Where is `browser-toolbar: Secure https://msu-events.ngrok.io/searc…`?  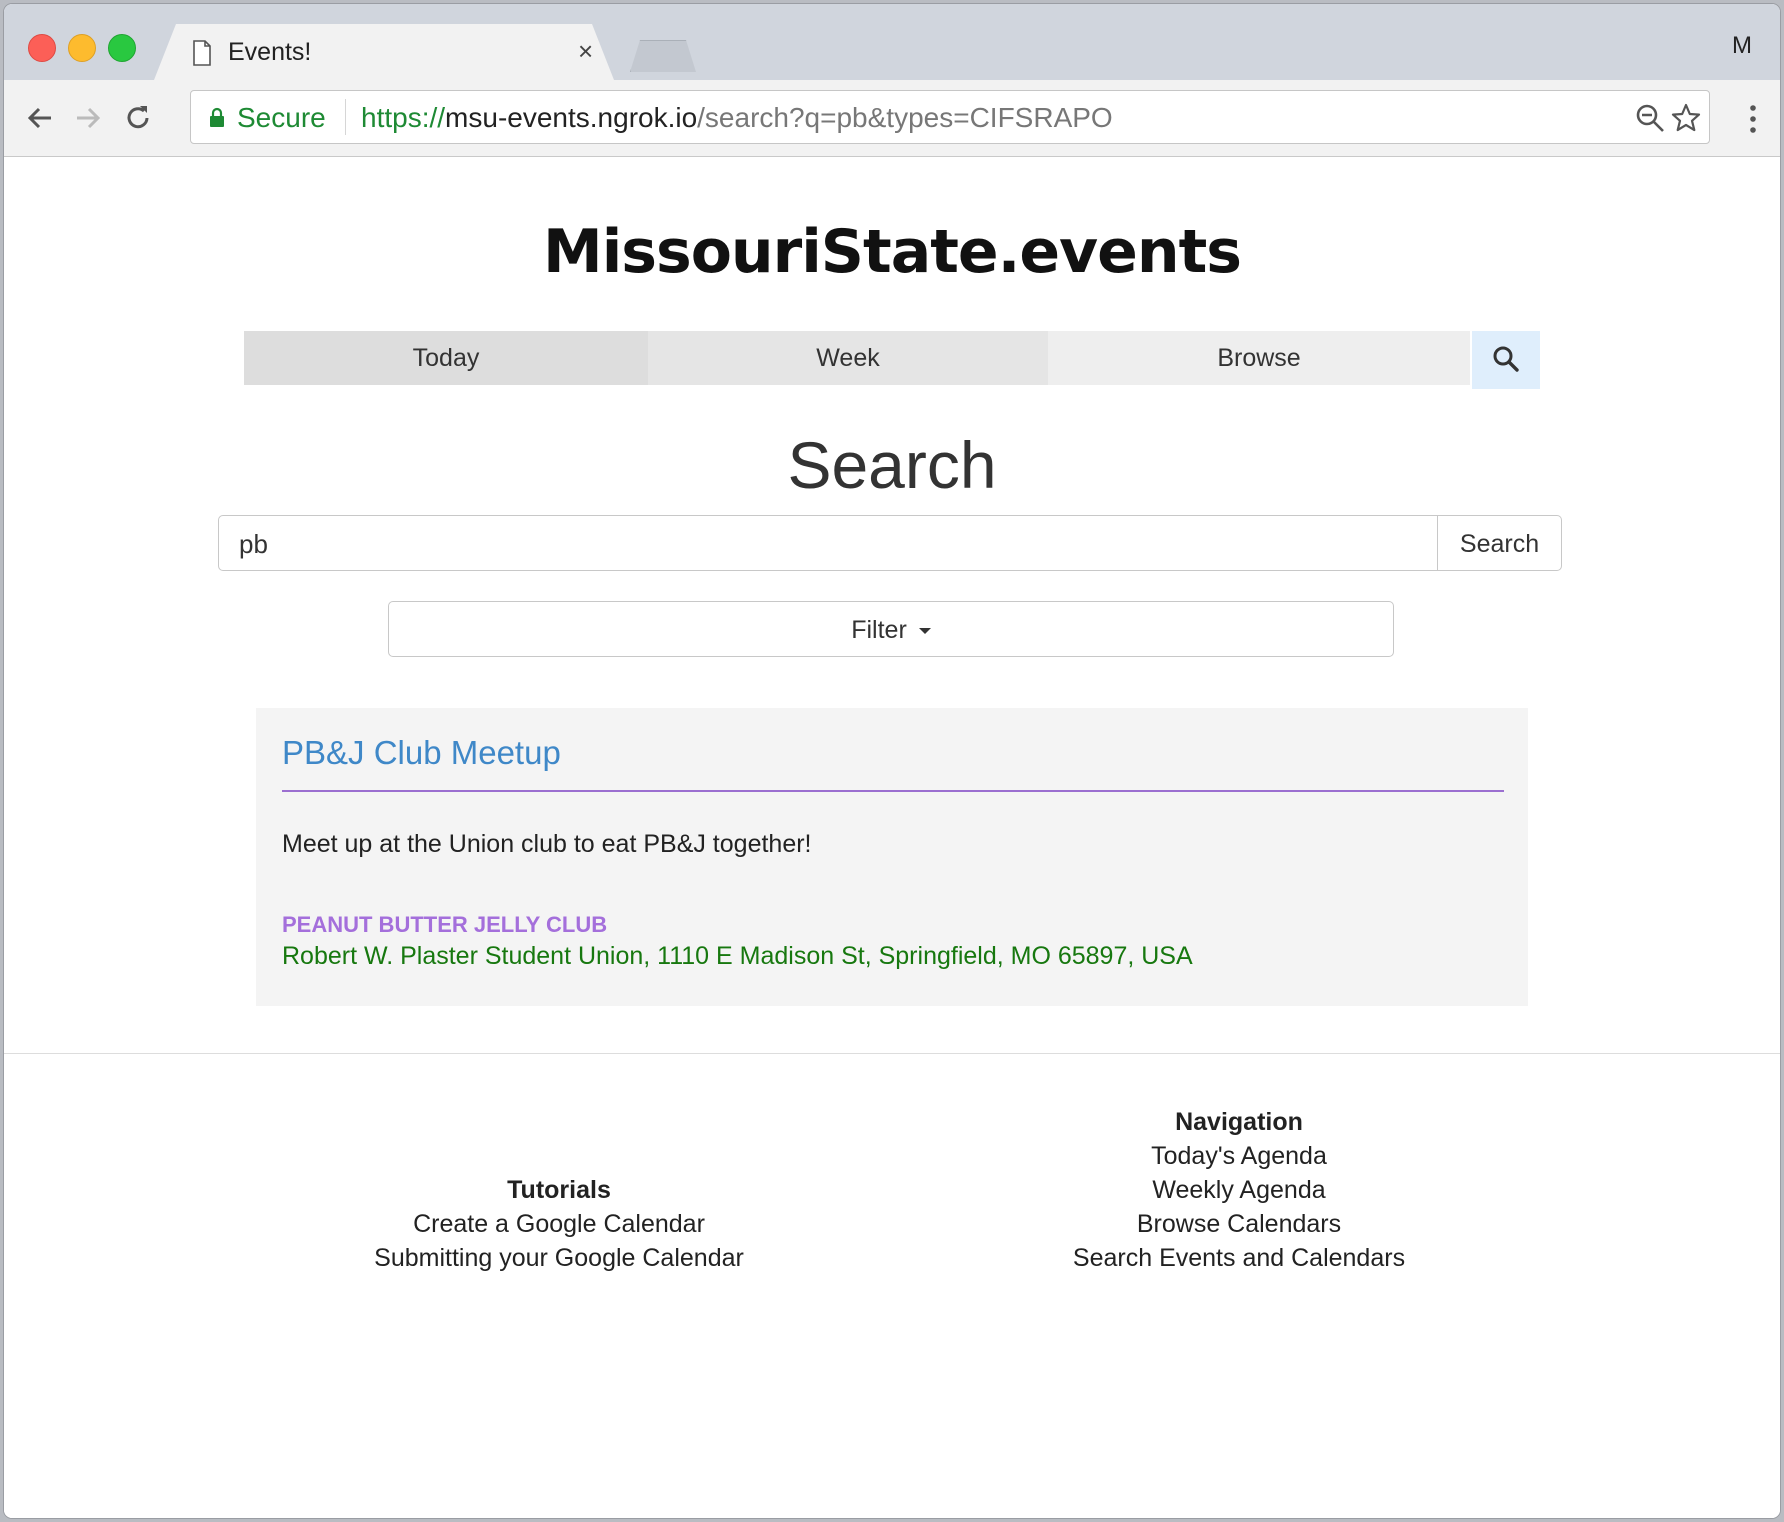 browser-toolbar: Secure https://msu-events.ngrok.io/searc… is located at coordinates (892, 118).